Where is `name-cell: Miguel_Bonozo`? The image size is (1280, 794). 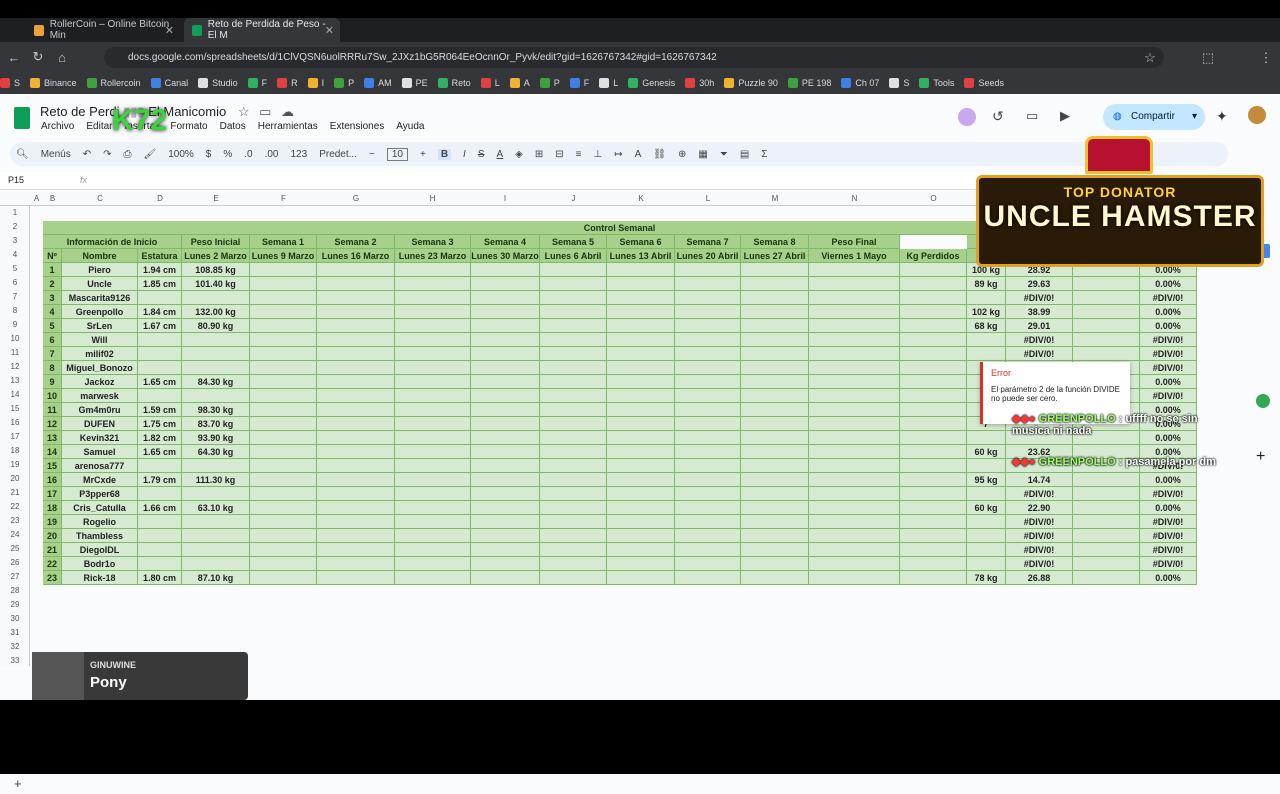 name-cell: Miguel_Bonozo is located at coordinates (100, 368).